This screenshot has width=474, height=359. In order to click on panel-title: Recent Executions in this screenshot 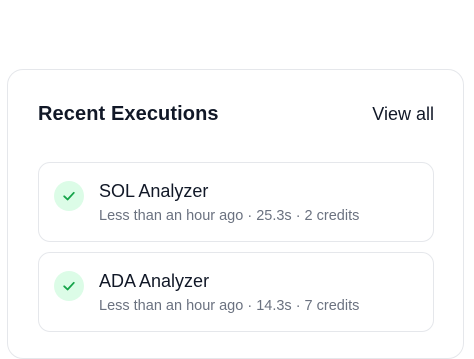, I will do `click(128, 113)`.